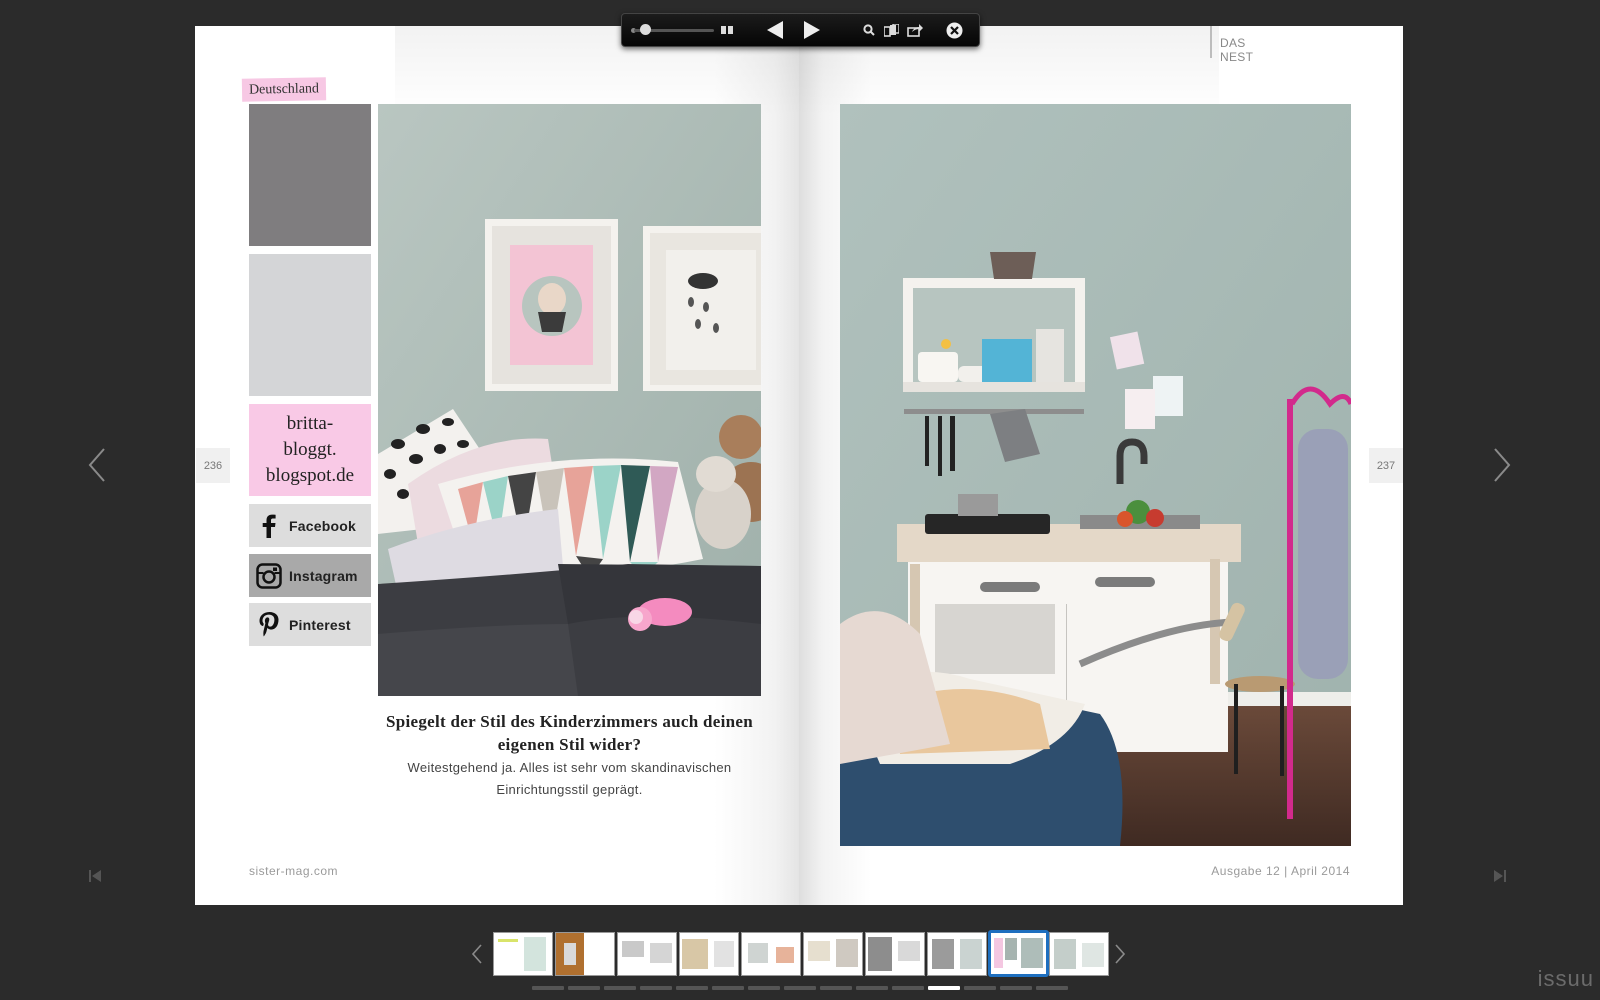  What do you see at coordinates (891, 30) in the screenshot?
I see `library-icon` at bounding box center [891, 30].